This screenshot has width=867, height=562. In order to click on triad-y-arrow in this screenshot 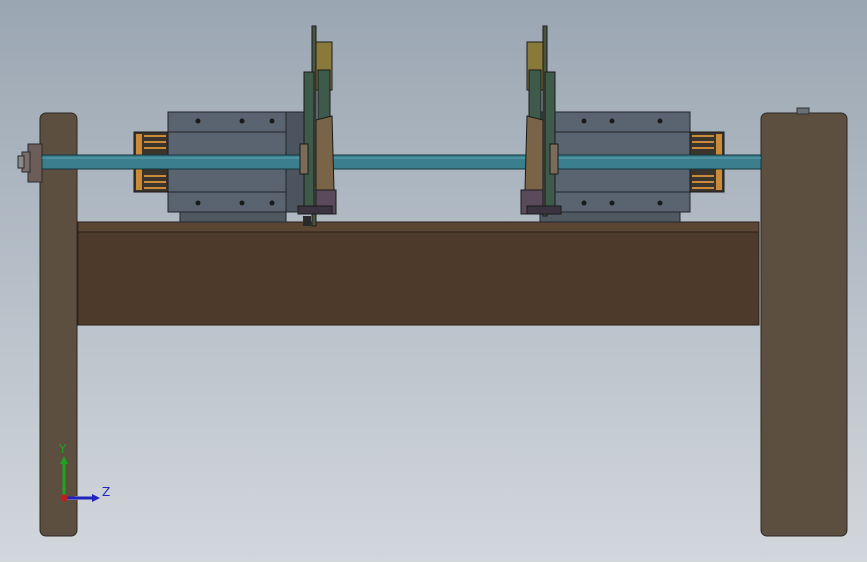, I will do `click(64, 460)`.